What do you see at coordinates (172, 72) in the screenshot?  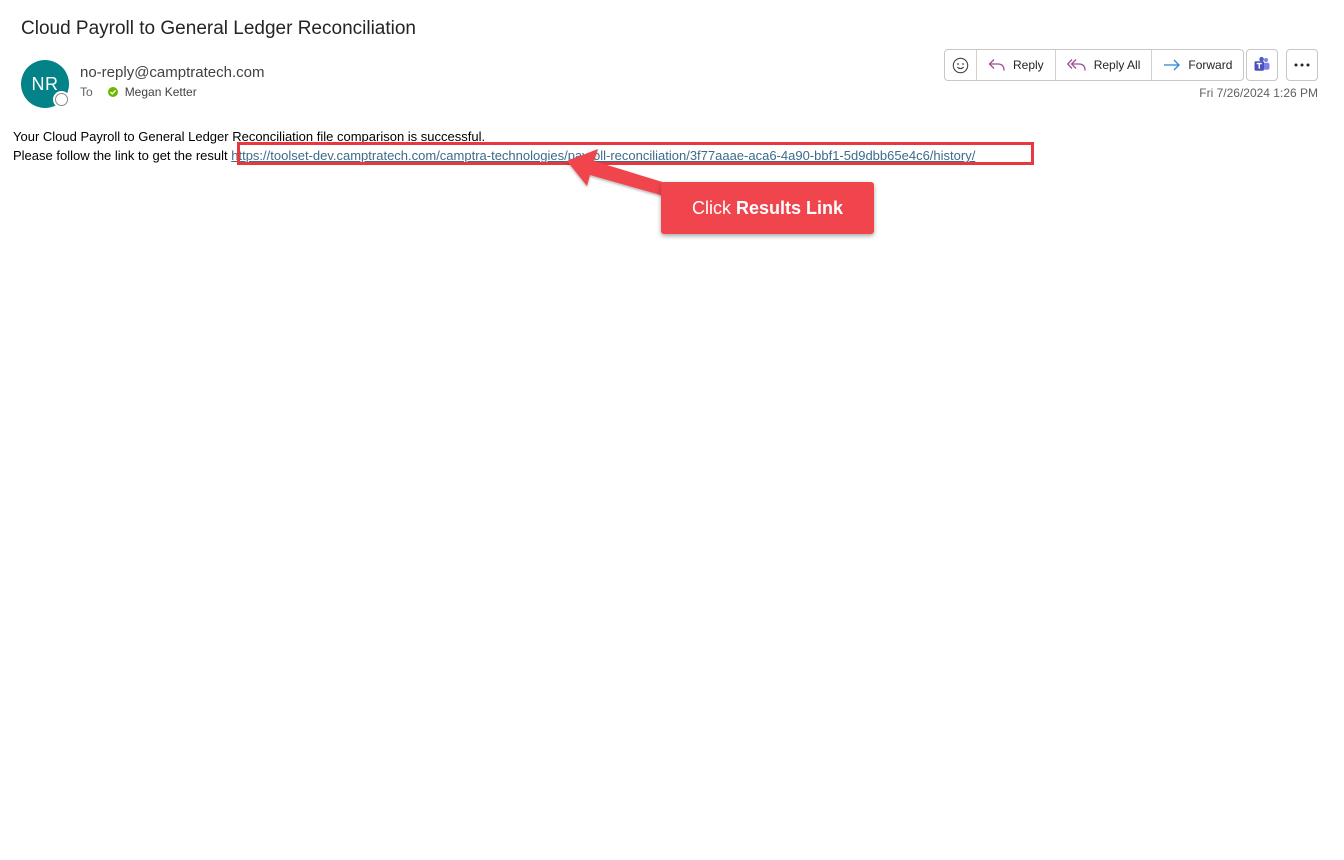 I see `sender-address: no-reply@camptratech.com` at bounding box center [172, 72].